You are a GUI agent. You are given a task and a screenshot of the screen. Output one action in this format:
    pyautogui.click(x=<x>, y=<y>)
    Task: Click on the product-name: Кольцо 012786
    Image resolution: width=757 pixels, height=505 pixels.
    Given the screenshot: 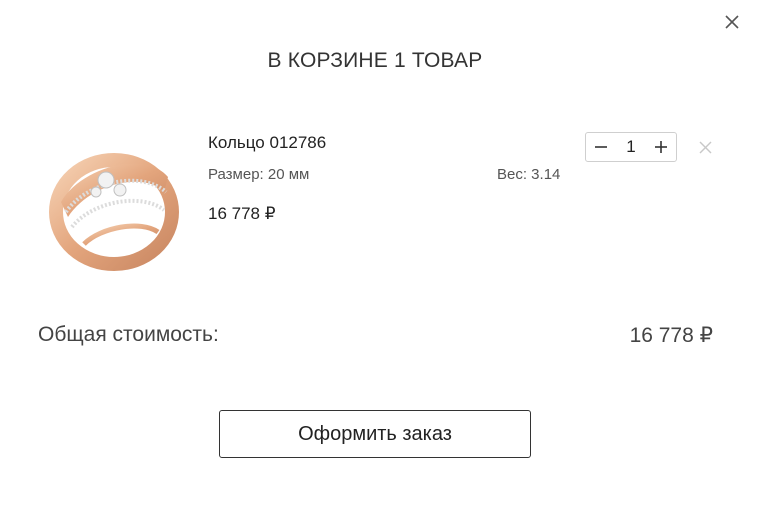 What is the action you would take?
    pyautogui.click(x=267, y=143)
    